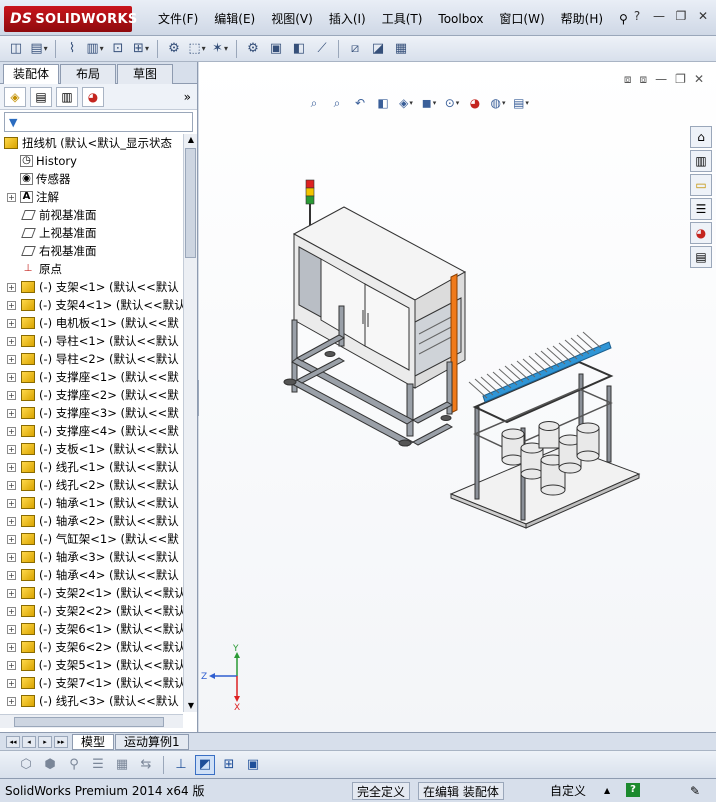 The width and height of the screenshot is (716, 802). Describe the element at coordinates (72, 49) in the screenshot. I see `paperclip-icon: ⌇` at that location.